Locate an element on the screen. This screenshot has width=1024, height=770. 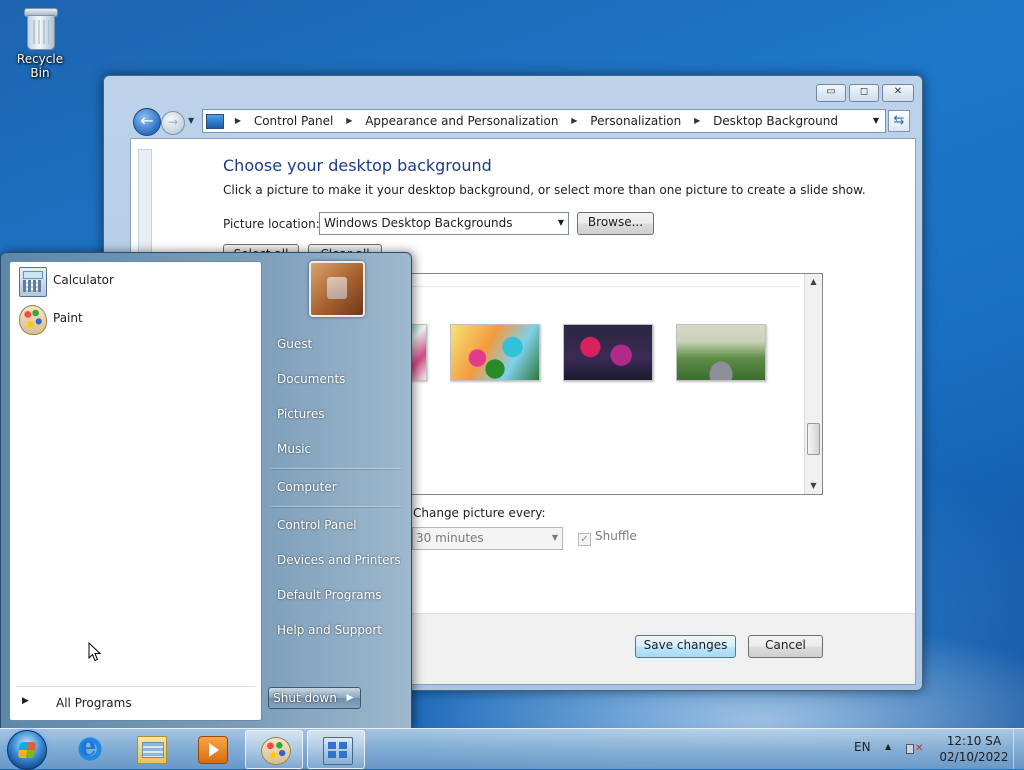
breadcrumb-personalization: Personalization is located at coordinates (635, 121).